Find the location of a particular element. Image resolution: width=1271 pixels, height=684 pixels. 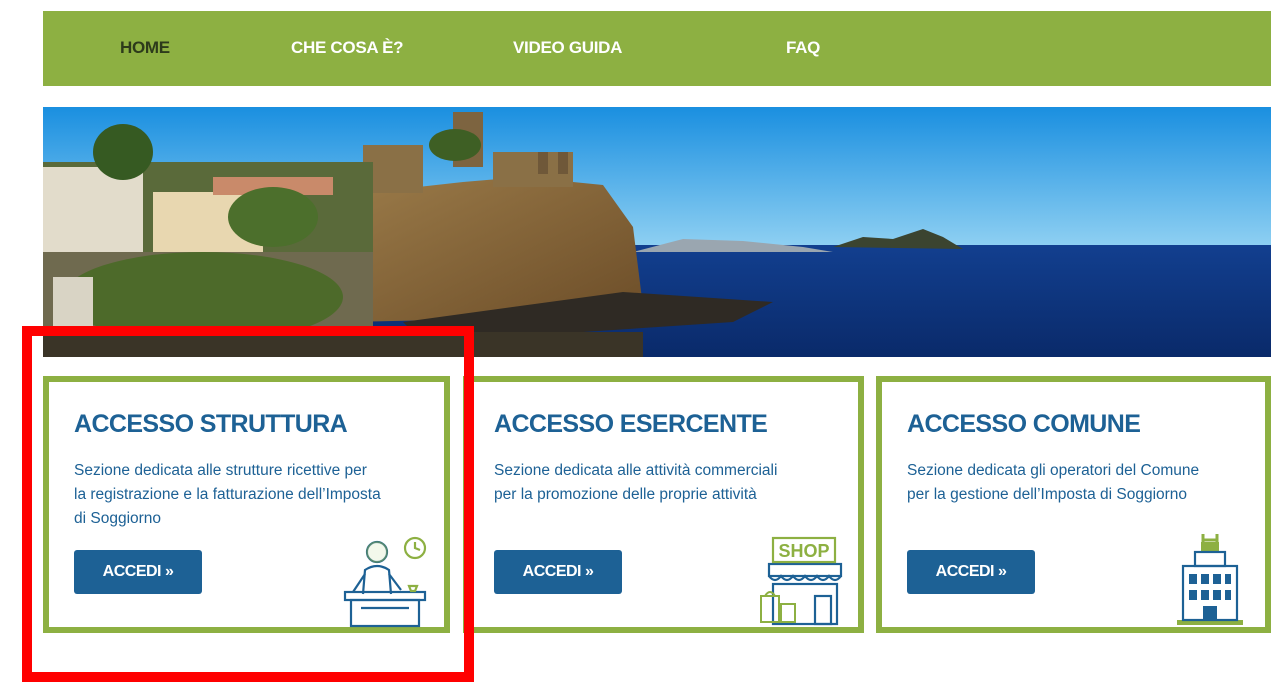

accedi-esercente-button: ACCEDI » is located at coordinates (558, 572).